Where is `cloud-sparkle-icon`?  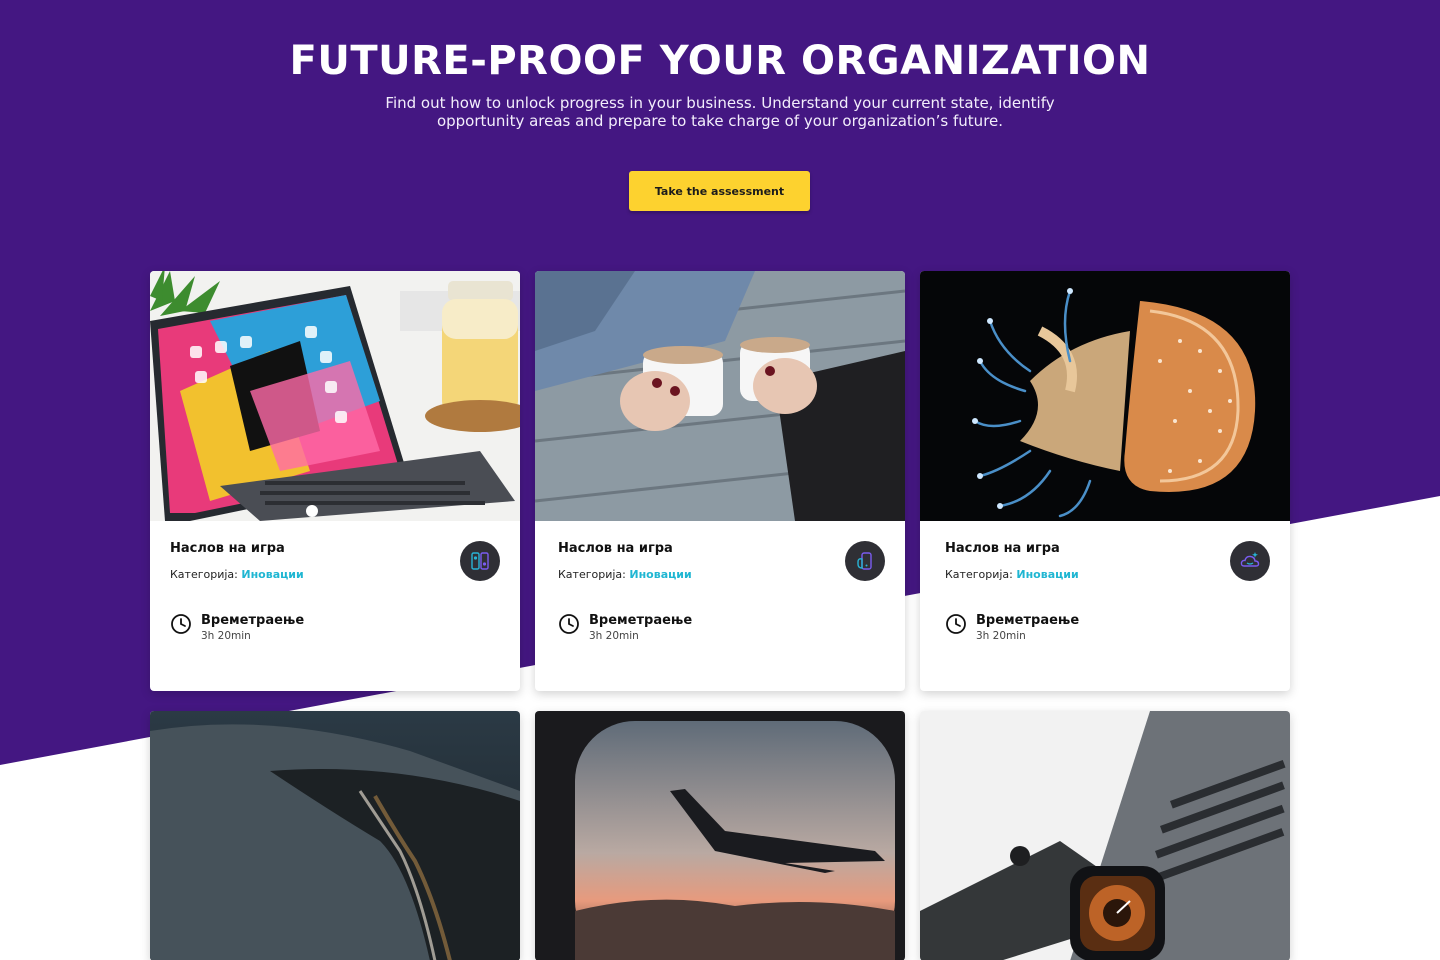
cloud-sparkle-icon is located at coordinates (1250, 561).